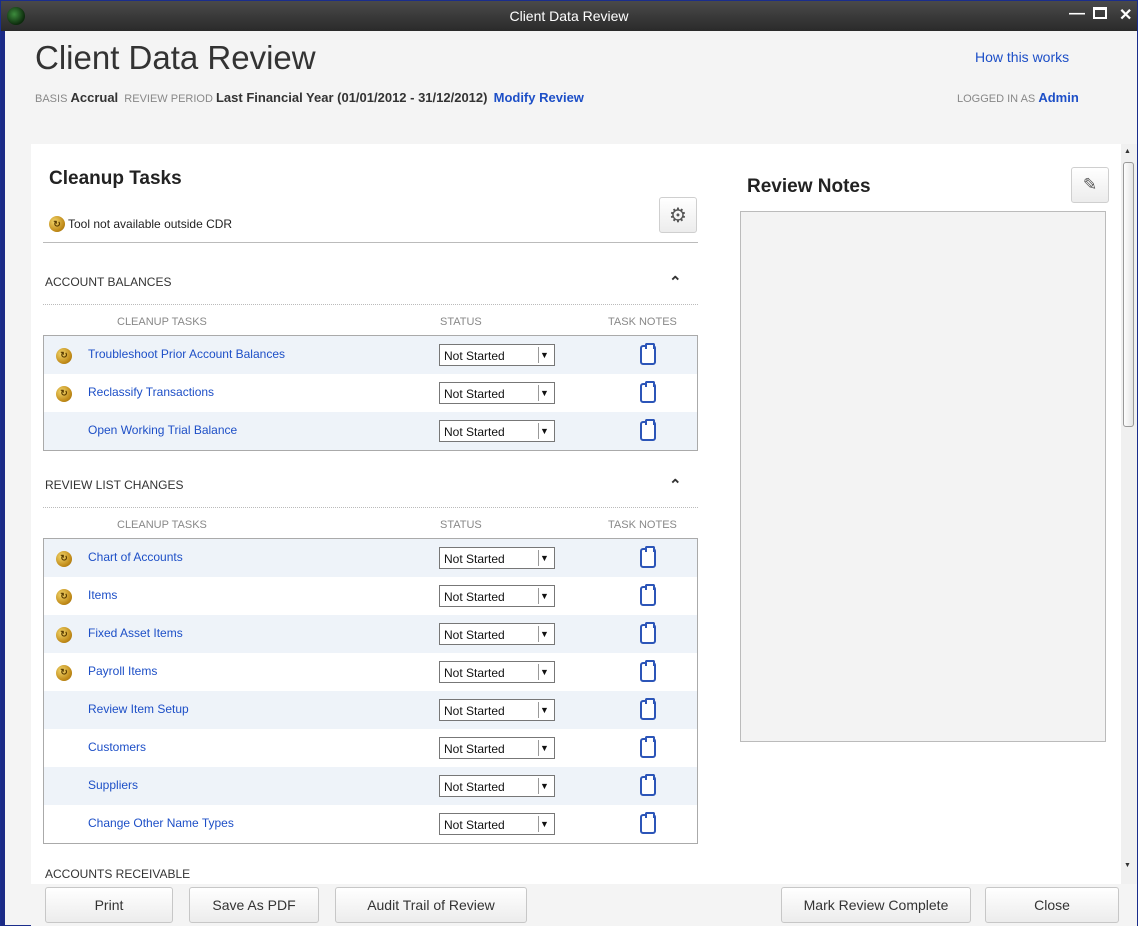 This screenshot has width=1138, height=926. I want to click on gear-icon: ⚙, so click(678, 215).